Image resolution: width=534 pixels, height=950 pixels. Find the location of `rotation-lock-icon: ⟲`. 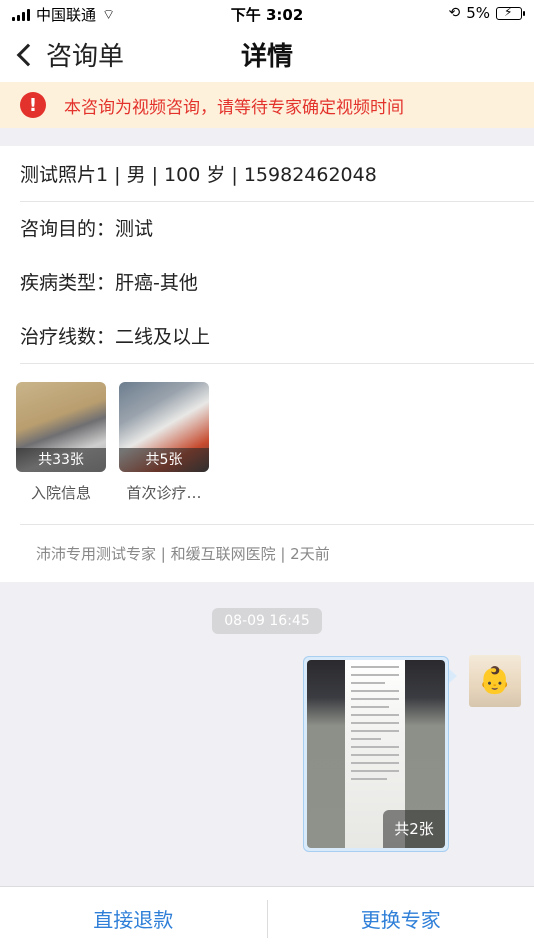

rotation-lock-icon: ⟲ is located at coordinates (454, 13).